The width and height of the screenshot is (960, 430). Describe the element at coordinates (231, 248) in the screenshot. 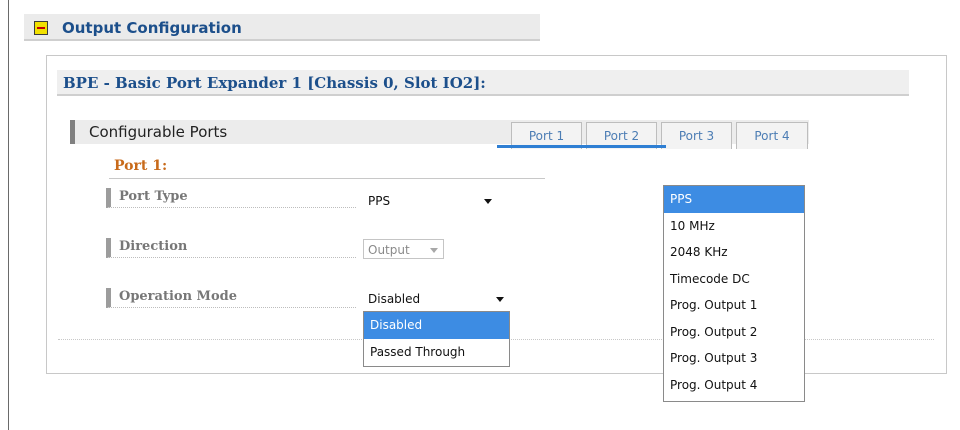

I see `direction-label: Direction` at that location.